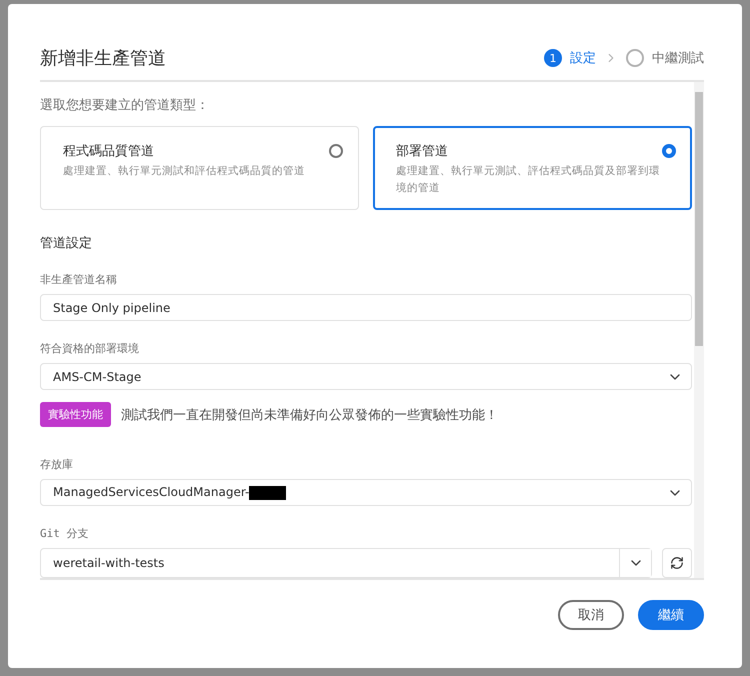 The height and width of the screenshot is (676, 750). What do you see at coordinates (366, 376) in the screenshot?
I see `environment-select: AMS-CM-Stage` at bounding box center [366, 376].